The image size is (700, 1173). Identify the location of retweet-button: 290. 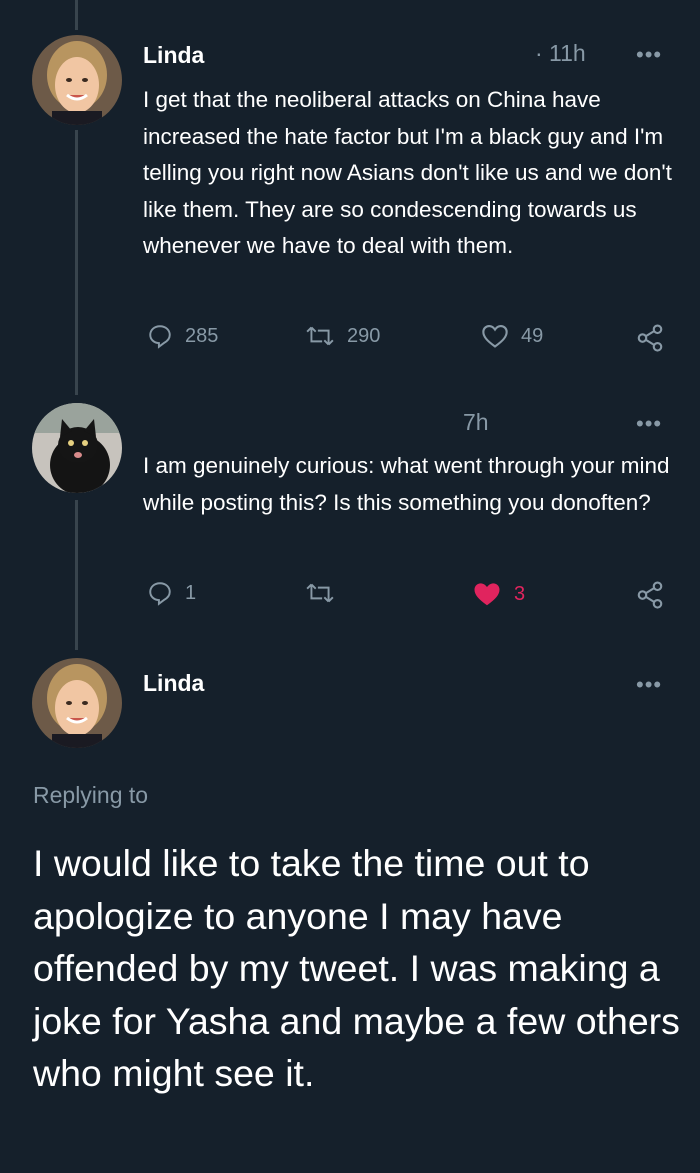
(342, 336).